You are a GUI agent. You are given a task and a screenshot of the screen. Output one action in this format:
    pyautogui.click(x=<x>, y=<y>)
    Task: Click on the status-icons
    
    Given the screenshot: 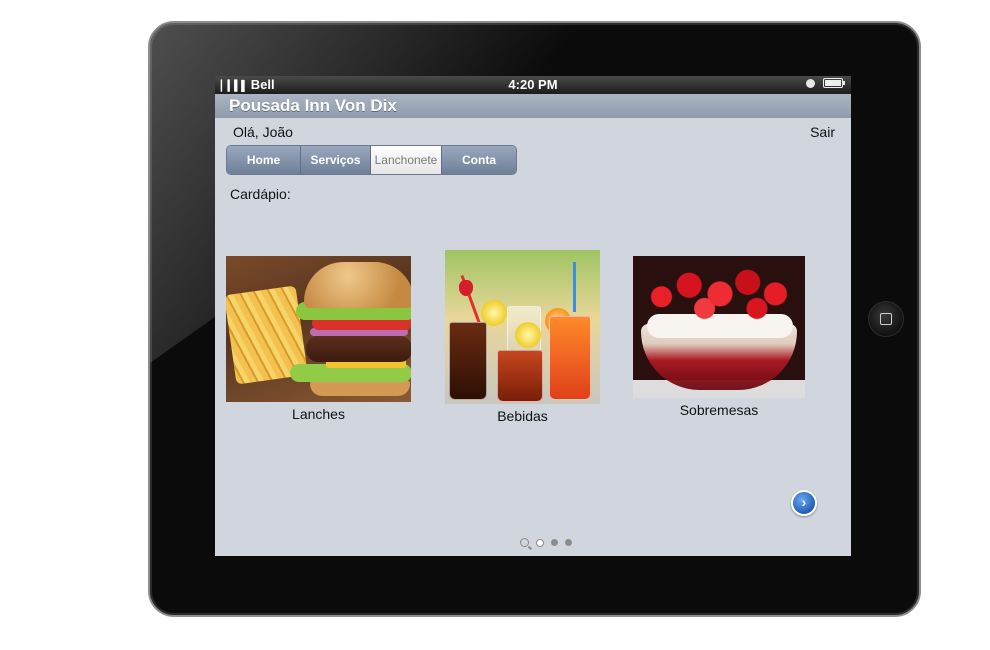 What is the action you would take?
    pyautogui.click(x=825, y=83)
    